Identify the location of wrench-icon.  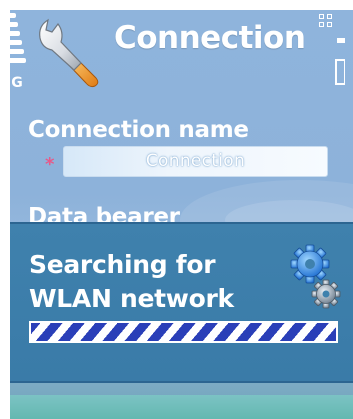
(69, 53).